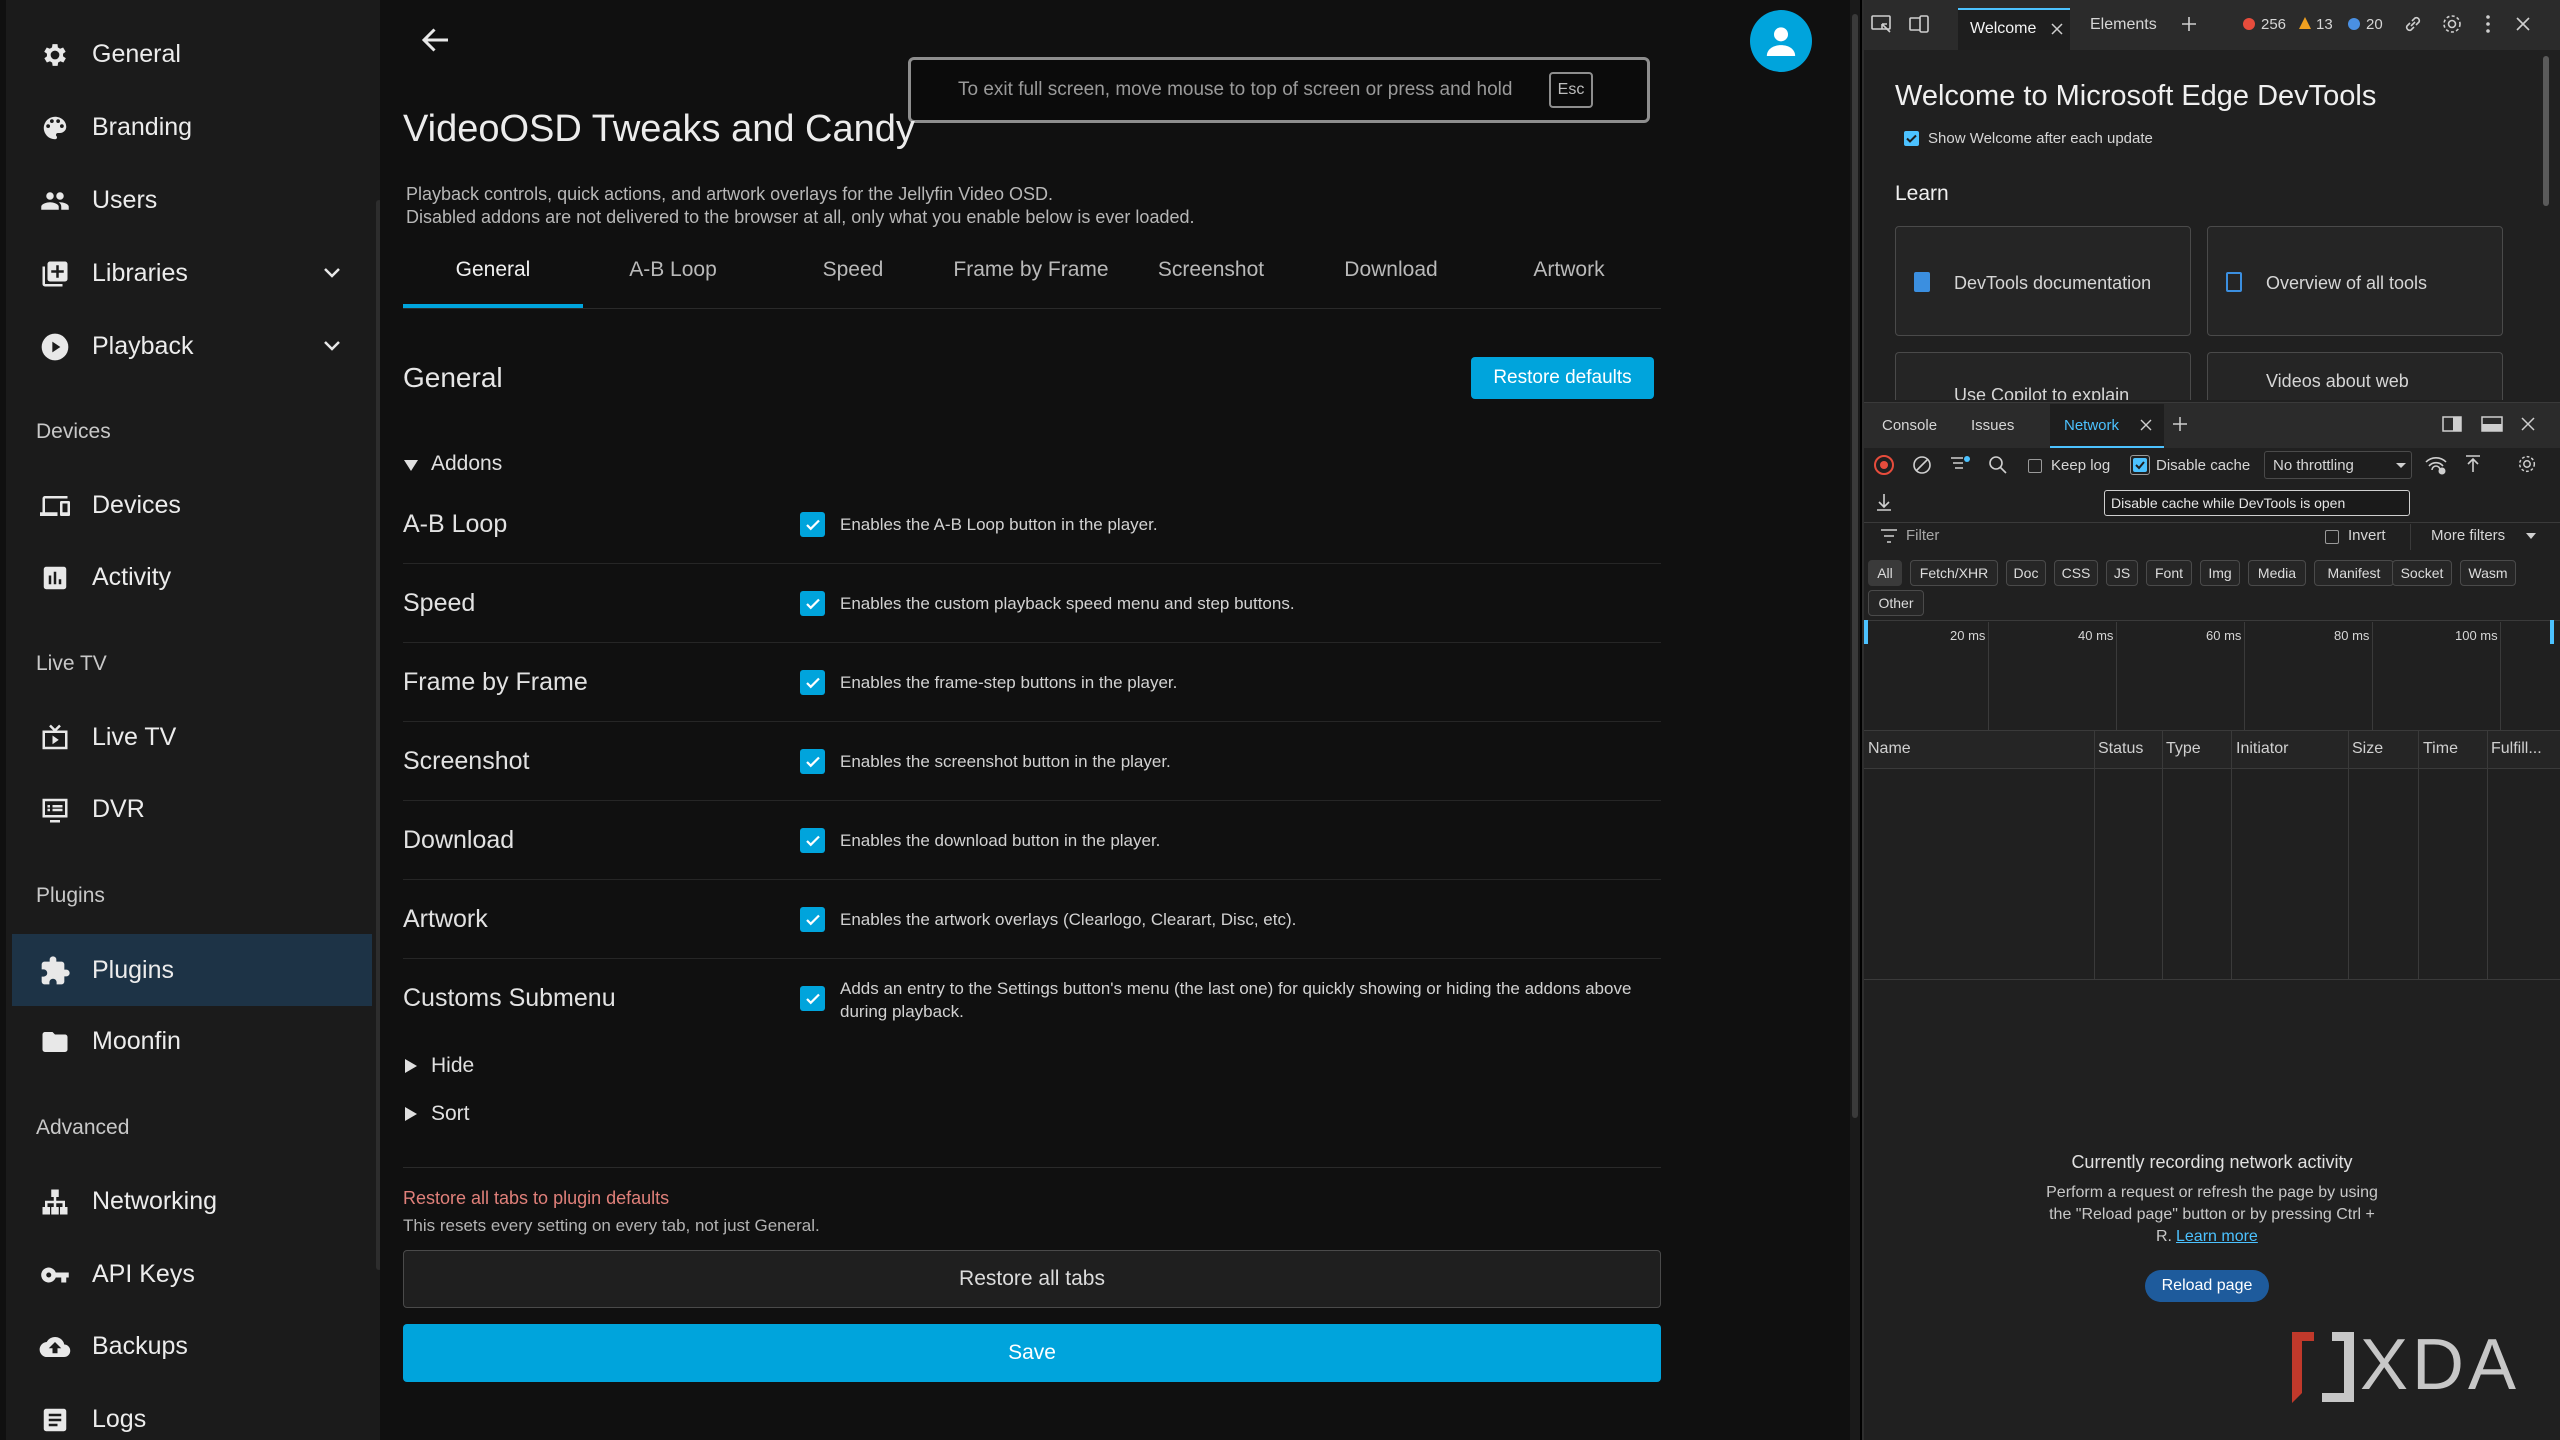  What do you see at coordinates (1954, 573) in the screenshot?
I see `chip-fetch-xhr: Fetch/XHR` at bounding box center [1954, 573].